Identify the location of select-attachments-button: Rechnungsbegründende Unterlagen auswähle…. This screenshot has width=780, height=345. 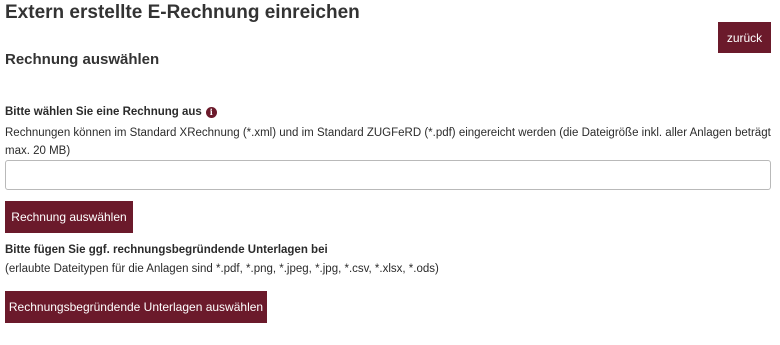
(136, 307).